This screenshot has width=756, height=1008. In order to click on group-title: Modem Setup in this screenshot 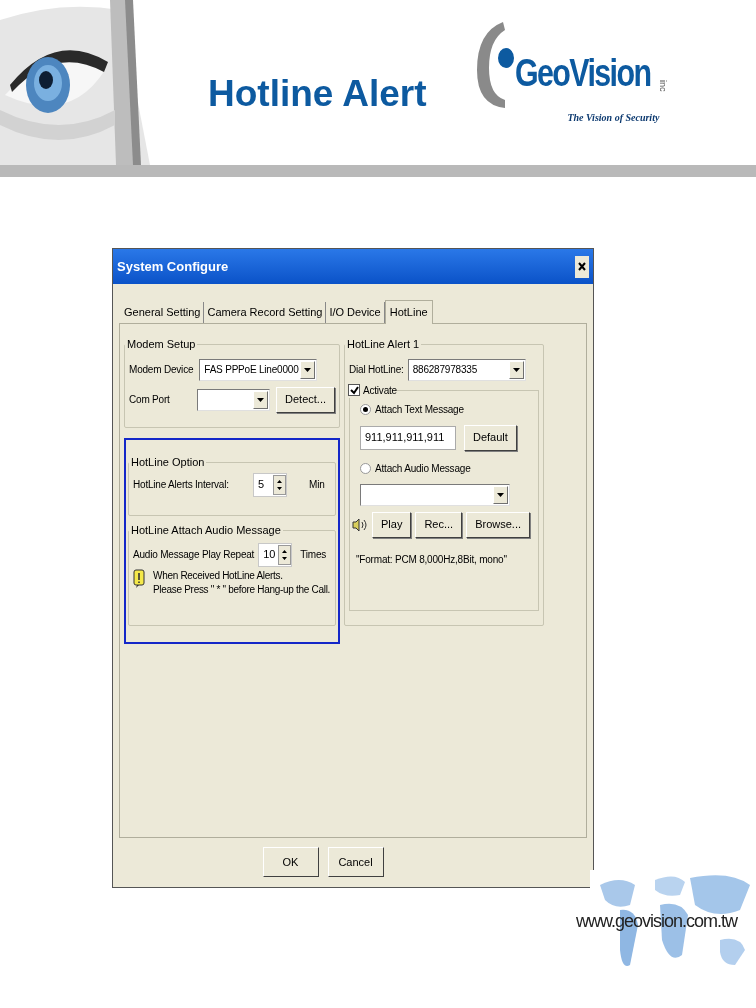, I will do `click(161, 344)`.